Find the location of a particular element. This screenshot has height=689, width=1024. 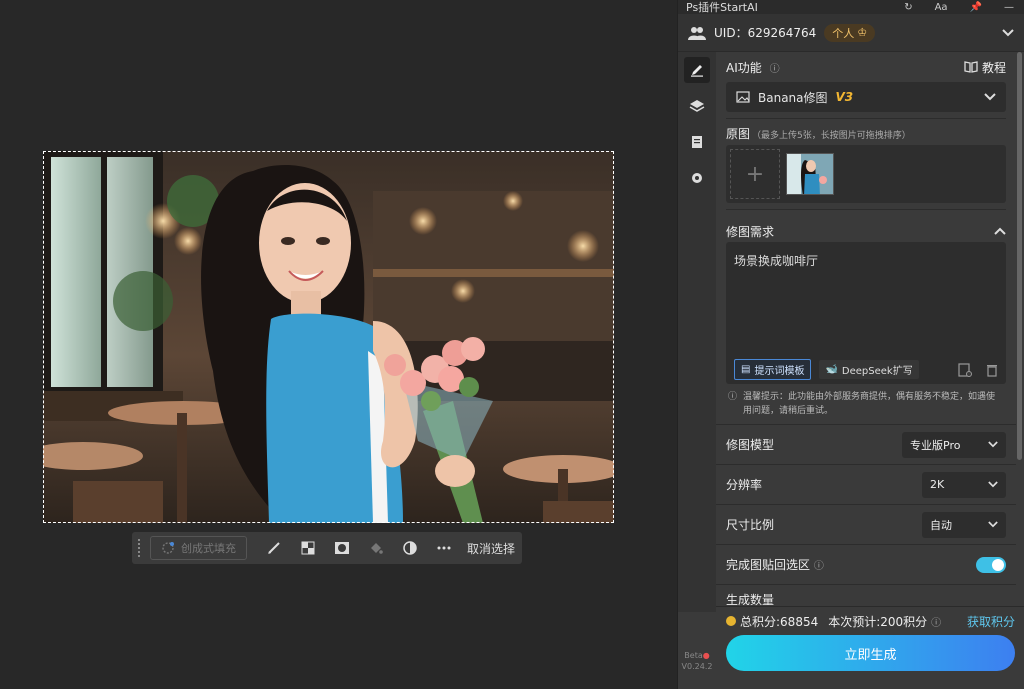

panel-footer: 总积分:68854 本次预计:200积分 ⓘ 获取积分 立即生成 is located at coordinates (870, 647).